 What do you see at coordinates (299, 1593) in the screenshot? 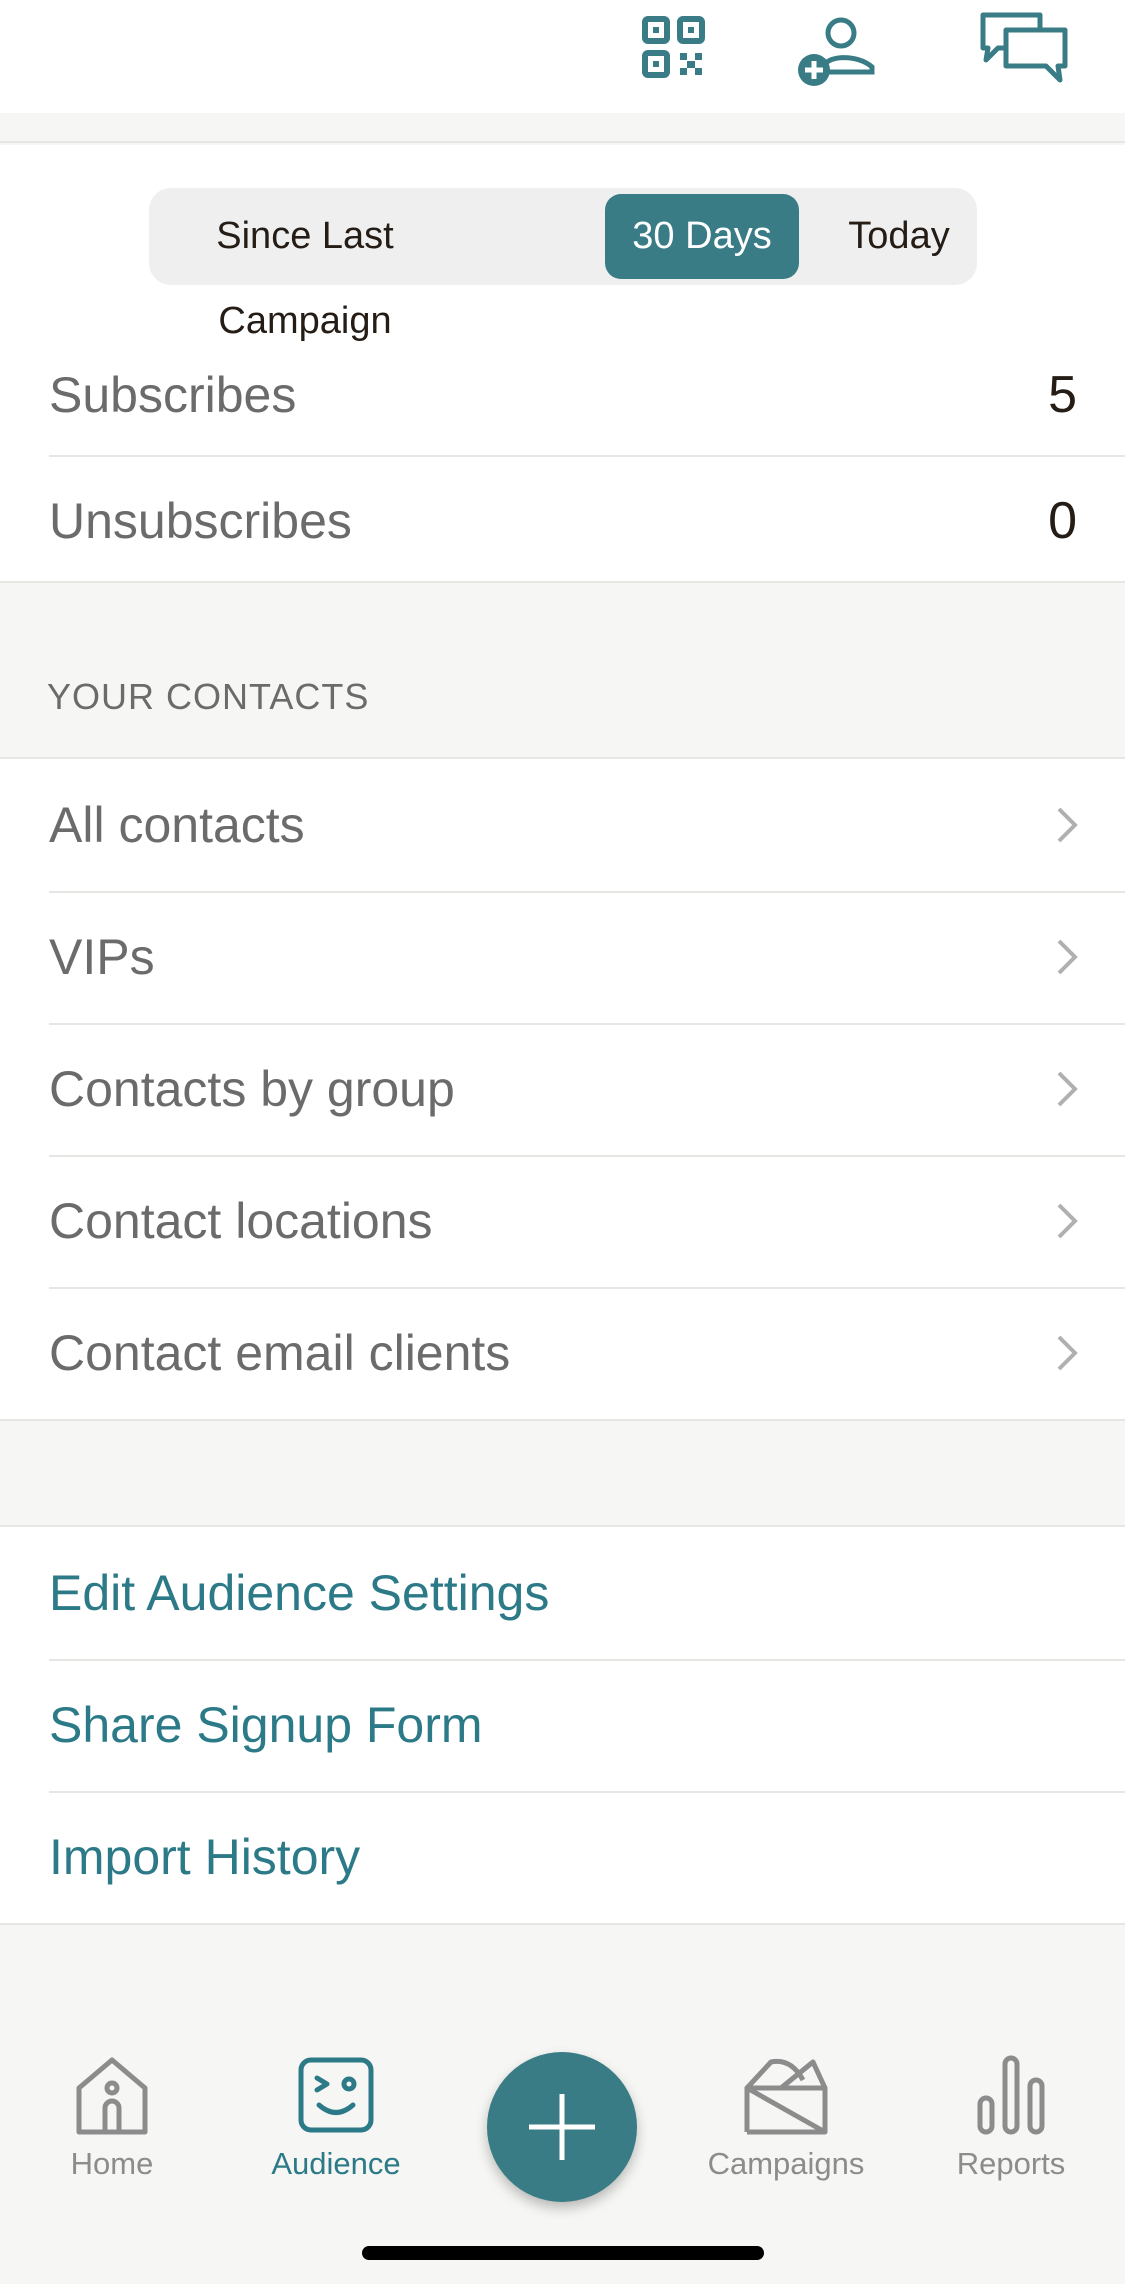
I see `link-label: Edit Audience Settings` at bounding box center [299, 1593].